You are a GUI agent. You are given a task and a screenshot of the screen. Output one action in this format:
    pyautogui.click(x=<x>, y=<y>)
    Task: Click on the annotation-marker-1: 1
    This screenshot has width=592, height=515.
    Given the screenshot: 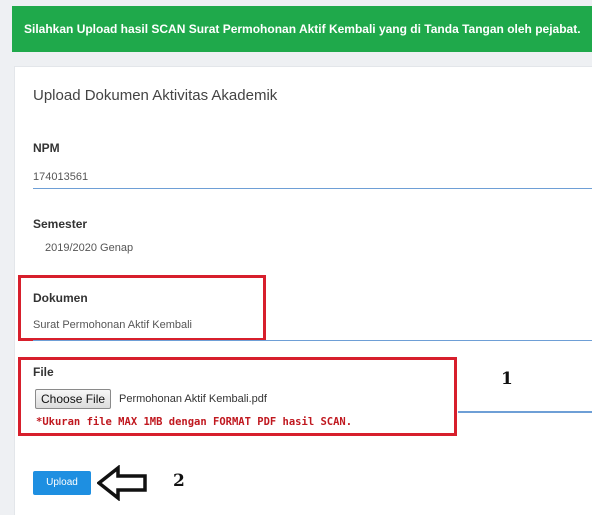 What is the action you would take?
    pyautogui.click(x=507, y=379)
    